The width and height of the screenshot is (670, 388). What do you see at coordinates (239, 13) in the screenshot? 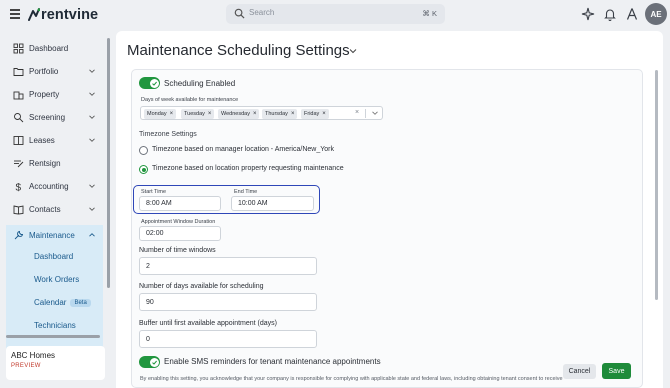
I see `search-icon` at bounding box center [239, 13].